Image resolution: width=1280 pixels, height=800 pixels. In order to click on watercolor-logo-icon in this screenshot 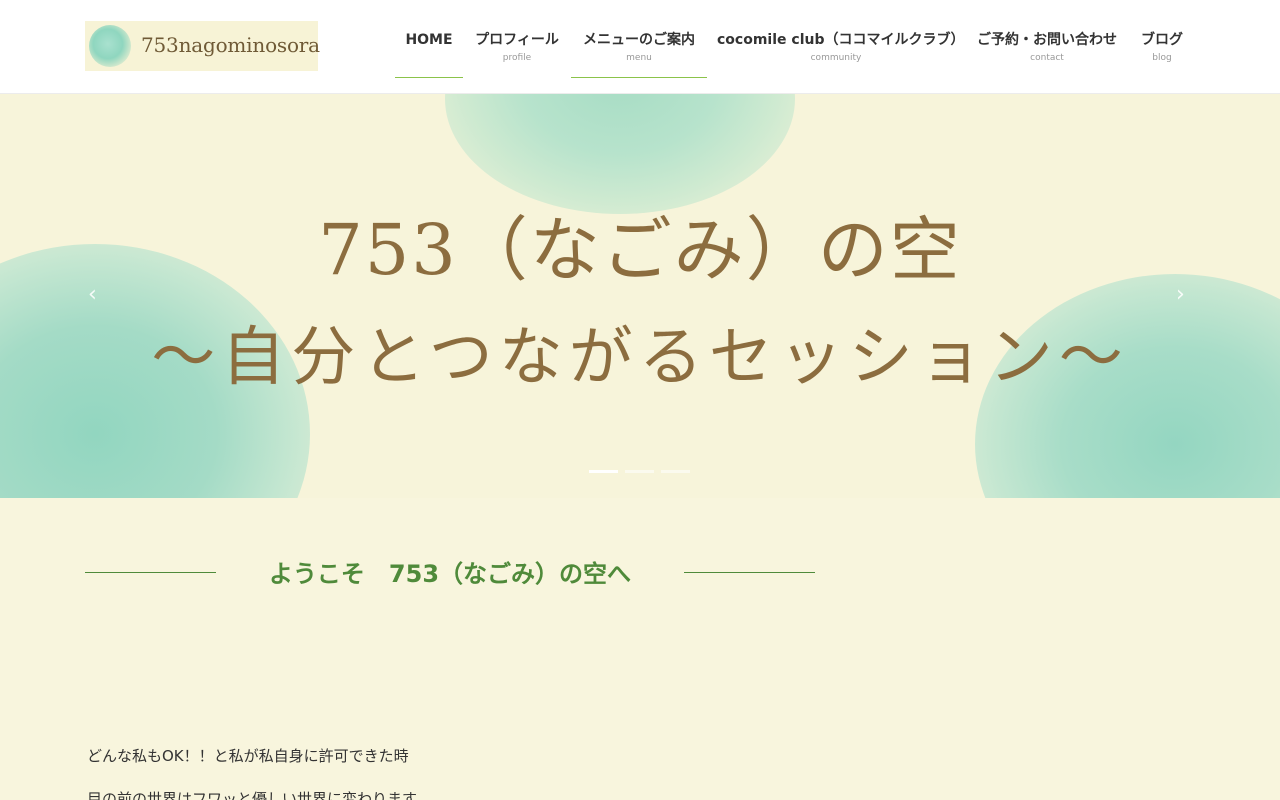, I will do `click(110, 46)`.